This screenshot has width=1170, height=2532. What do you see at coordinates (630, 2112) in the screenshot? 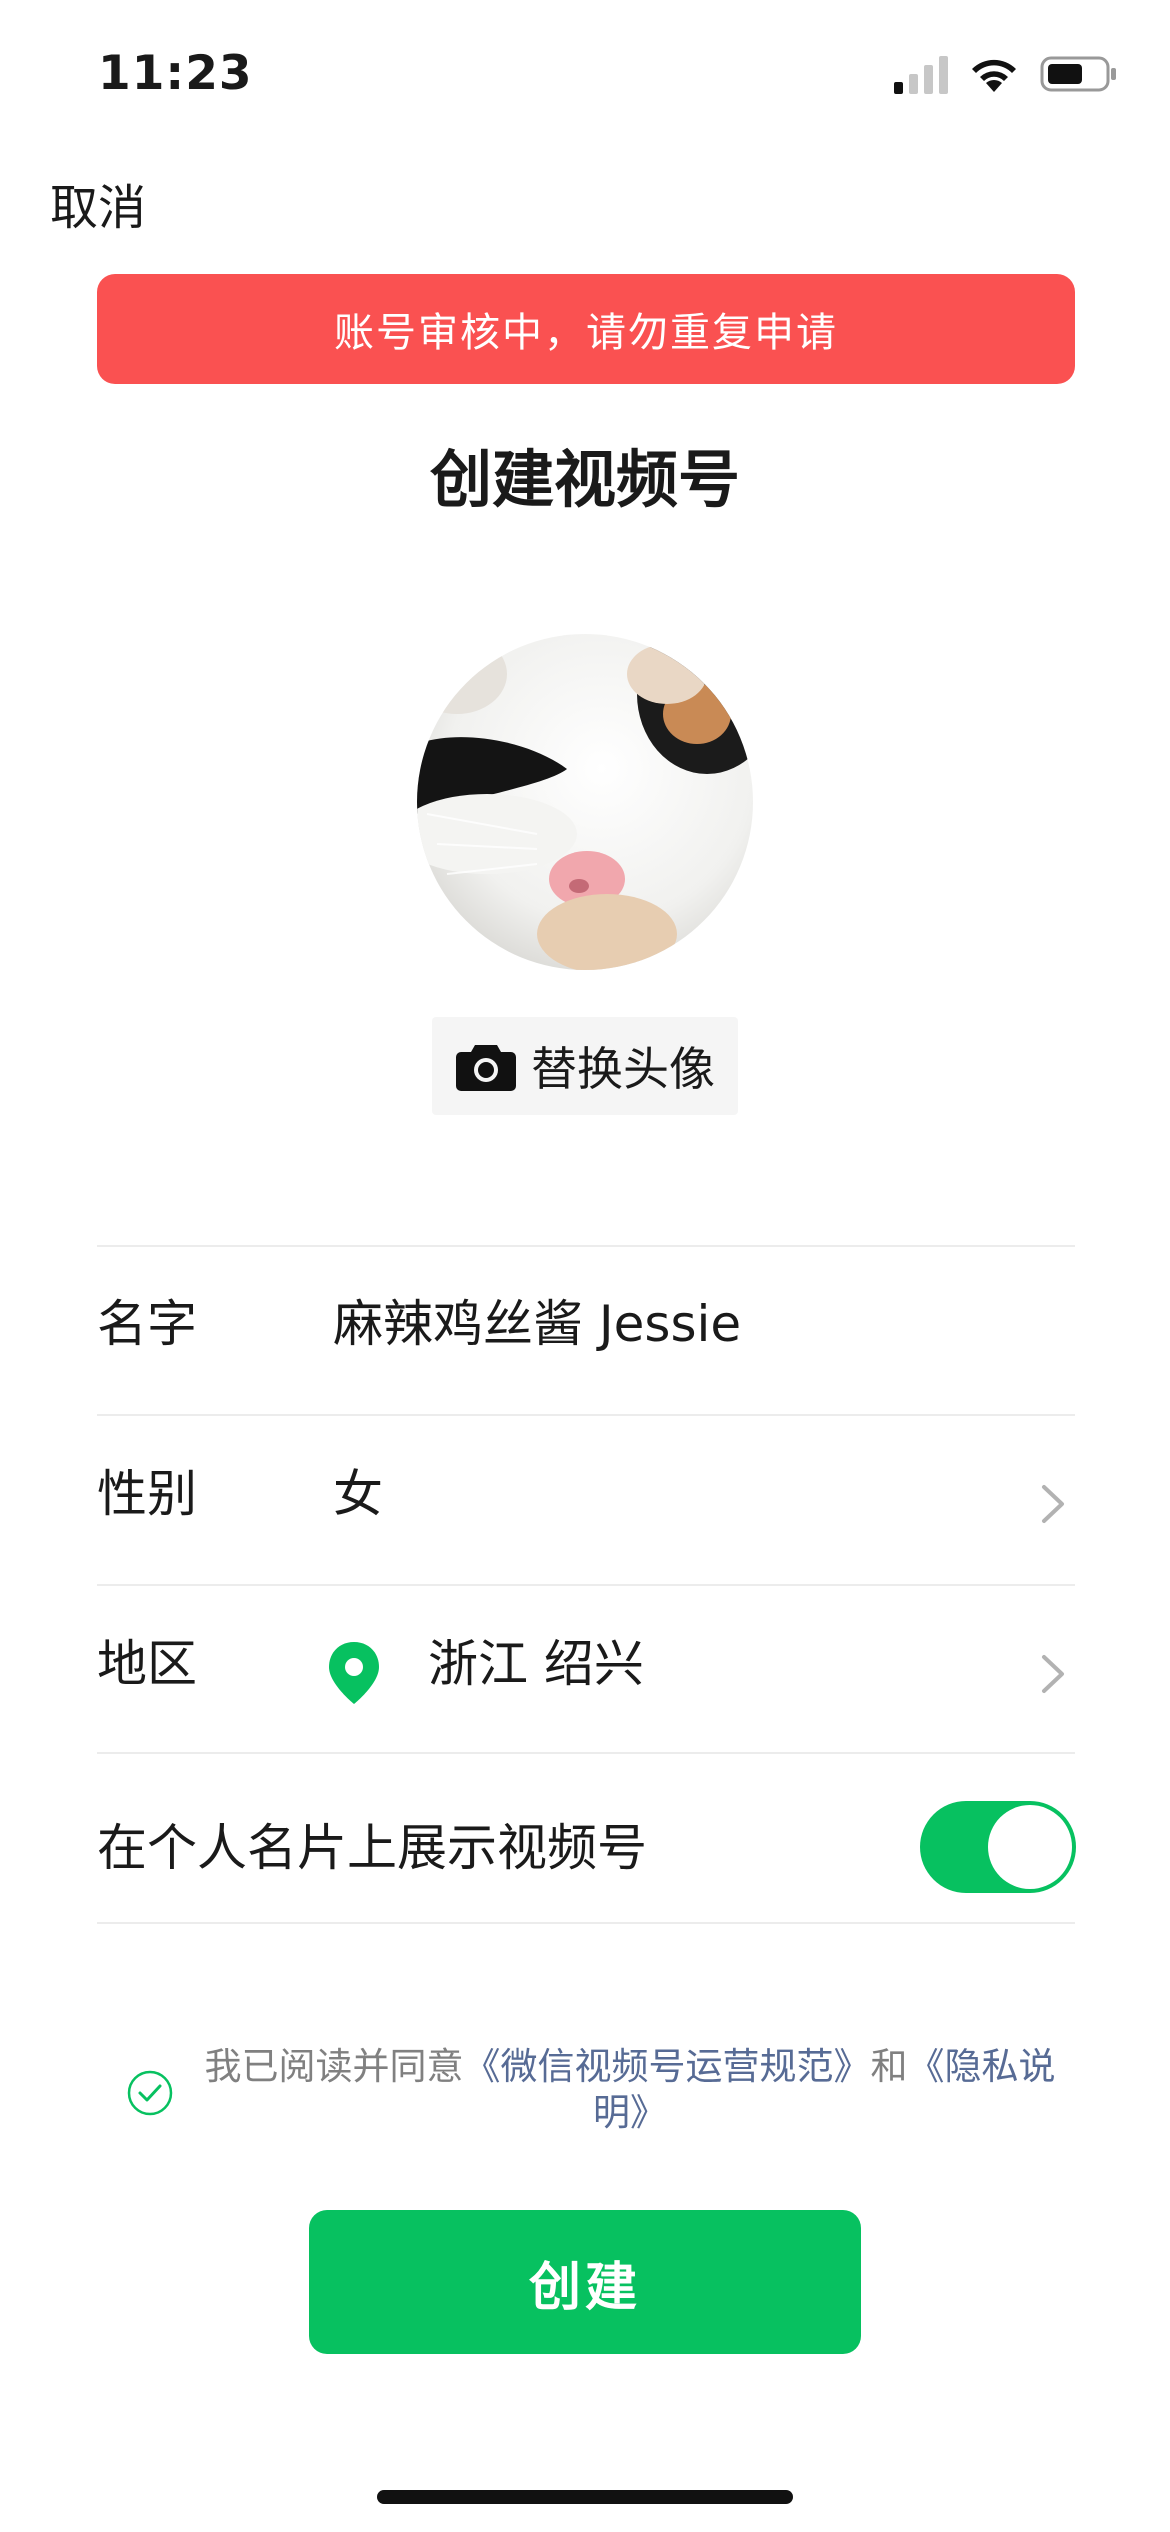
I see `privacy-link-part2: 明》` at bounding box center [630, 2112].